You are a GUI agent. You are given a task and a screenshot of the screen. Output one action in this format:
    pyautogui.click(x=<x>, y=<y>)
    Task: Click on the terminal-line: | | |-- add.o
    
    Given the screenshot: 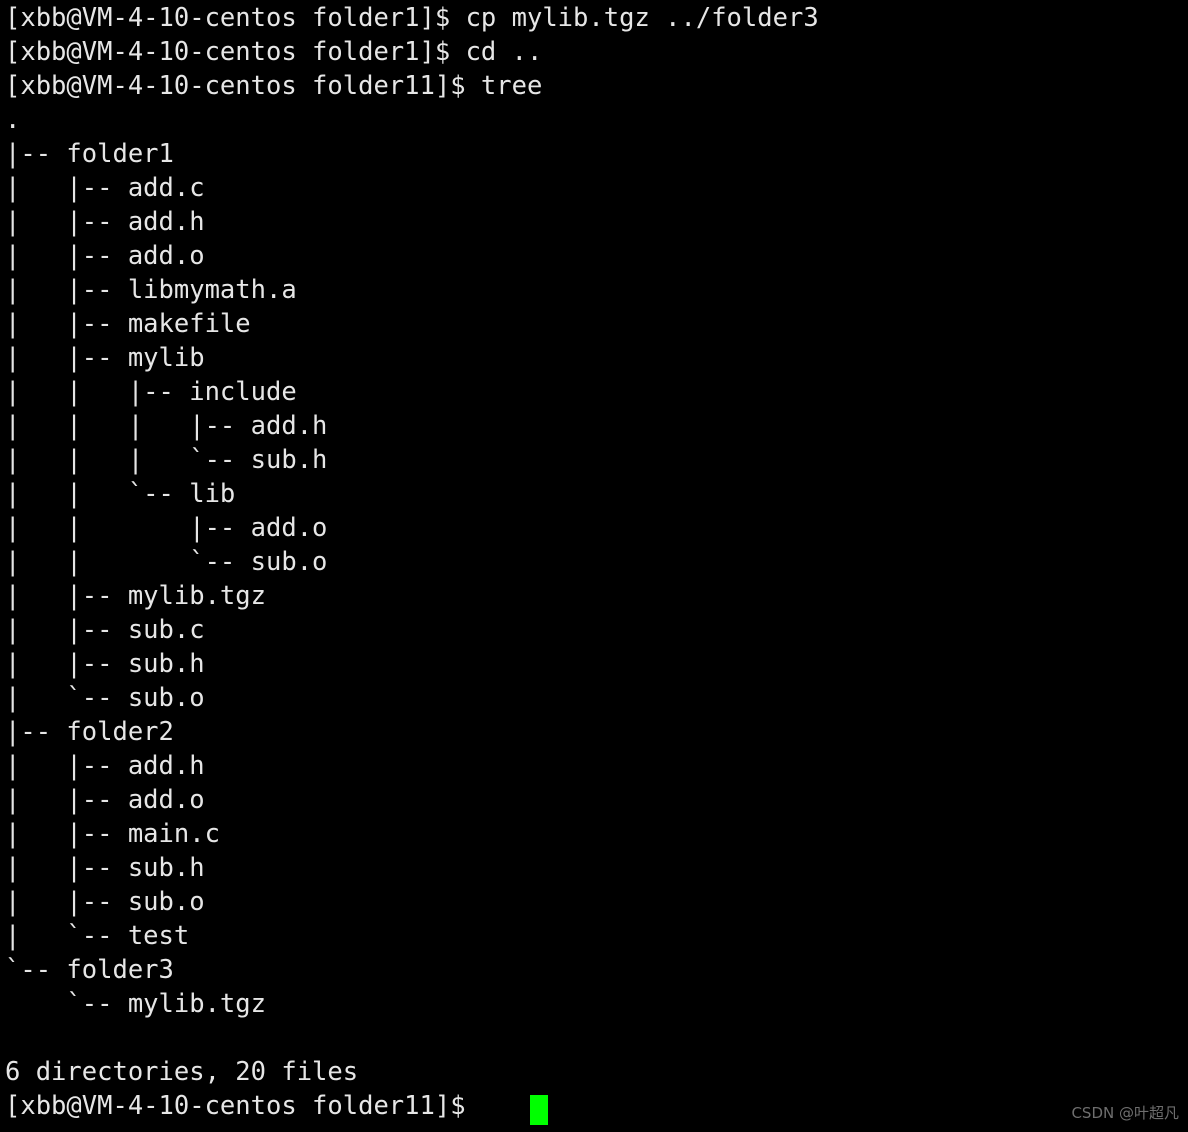 What is the action you would take?
    pyautogui.click(x=166, y=528)
    